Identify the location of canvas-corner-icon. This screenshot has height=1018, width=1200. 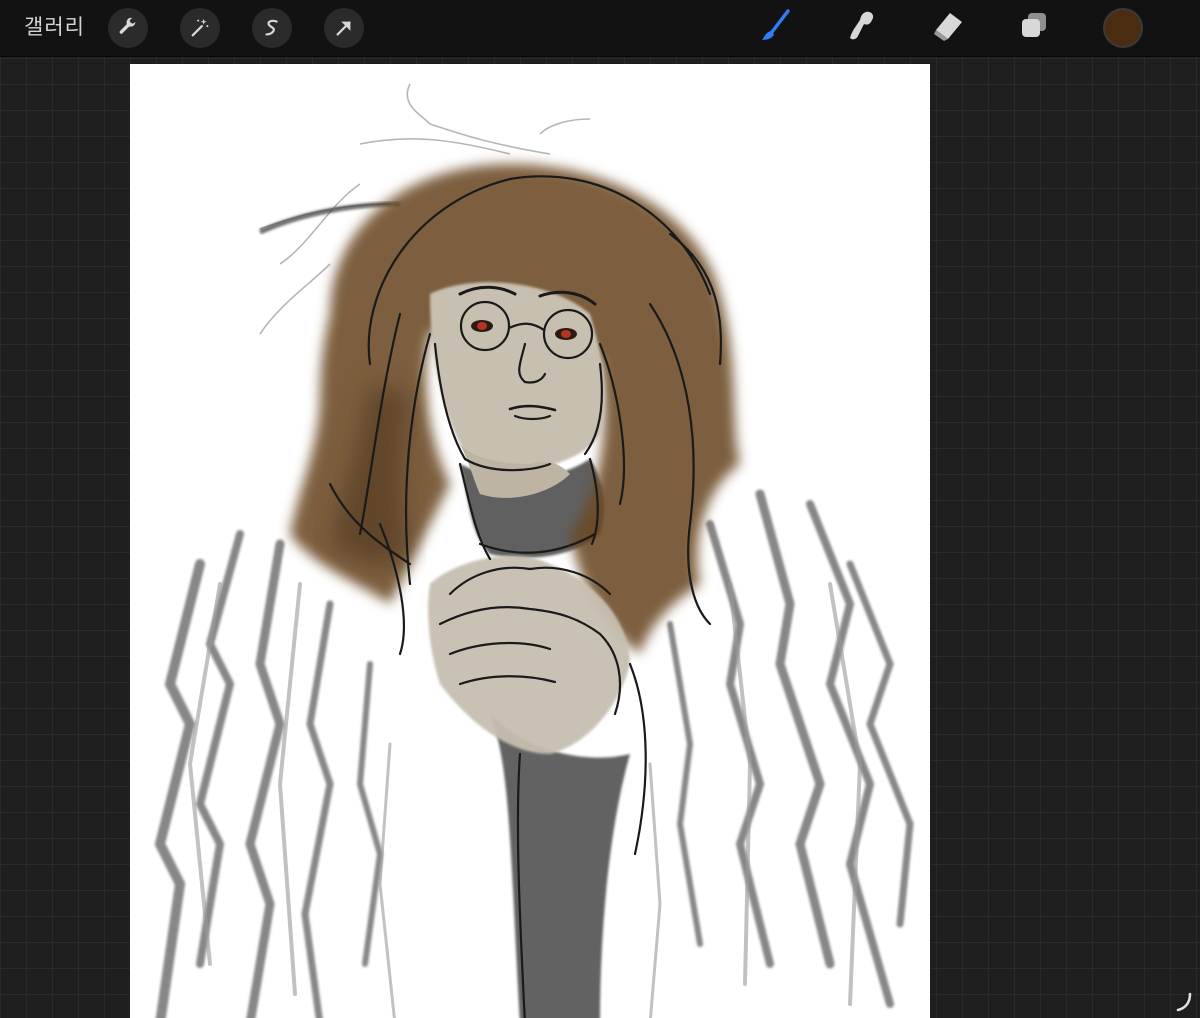
(1184, 1002).